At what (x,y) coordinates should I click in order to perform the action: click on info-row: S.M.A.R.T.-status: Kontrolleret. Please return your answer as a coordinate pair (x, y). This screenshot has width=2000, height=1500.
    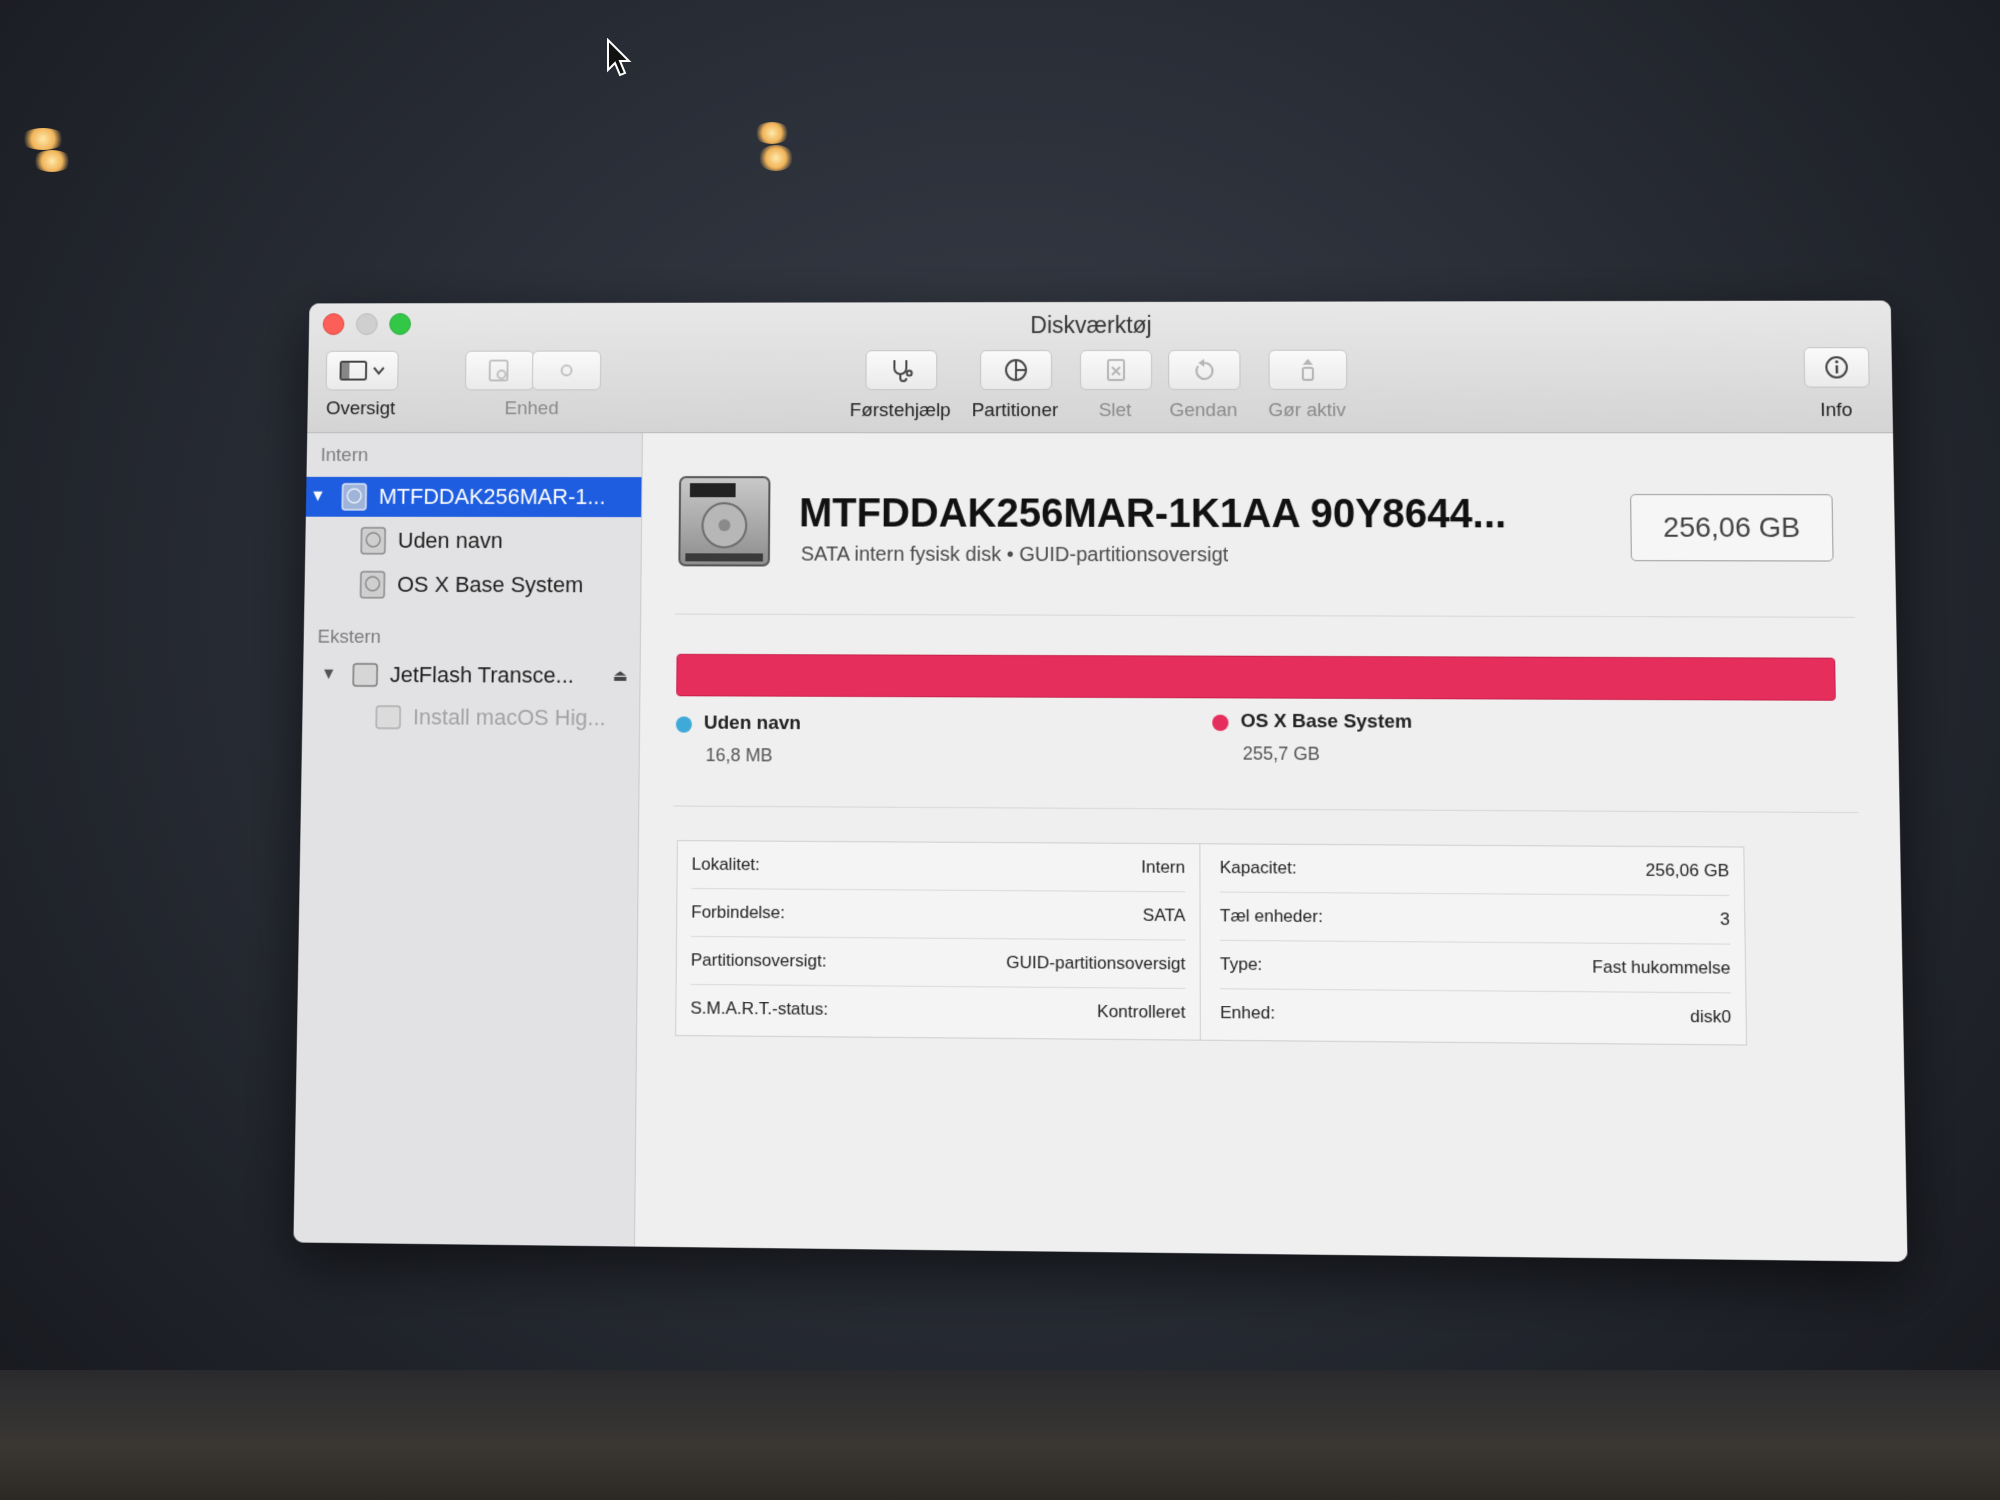
    Looking at the image, I should click on (937, 1010).